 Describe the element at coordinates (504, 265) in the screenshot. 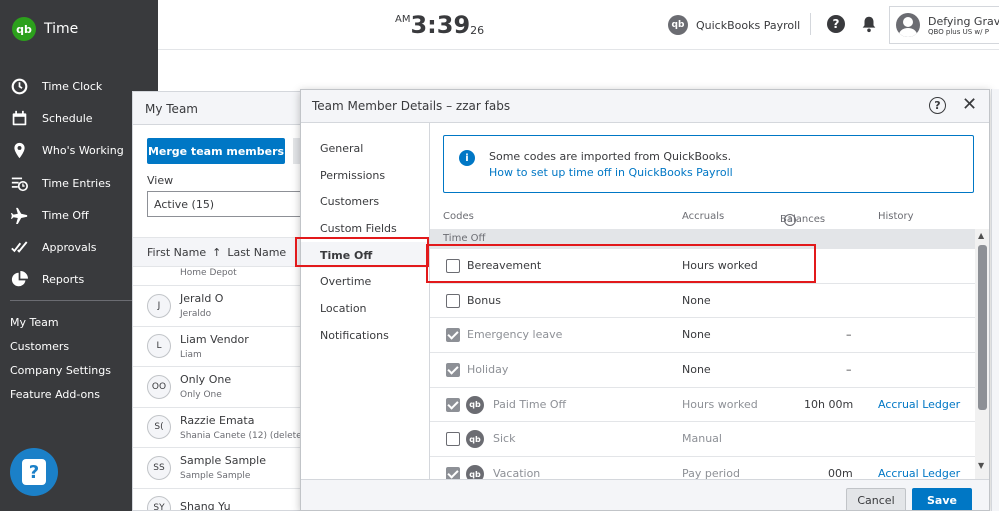

I see `code-name: Bereavement` at that location.